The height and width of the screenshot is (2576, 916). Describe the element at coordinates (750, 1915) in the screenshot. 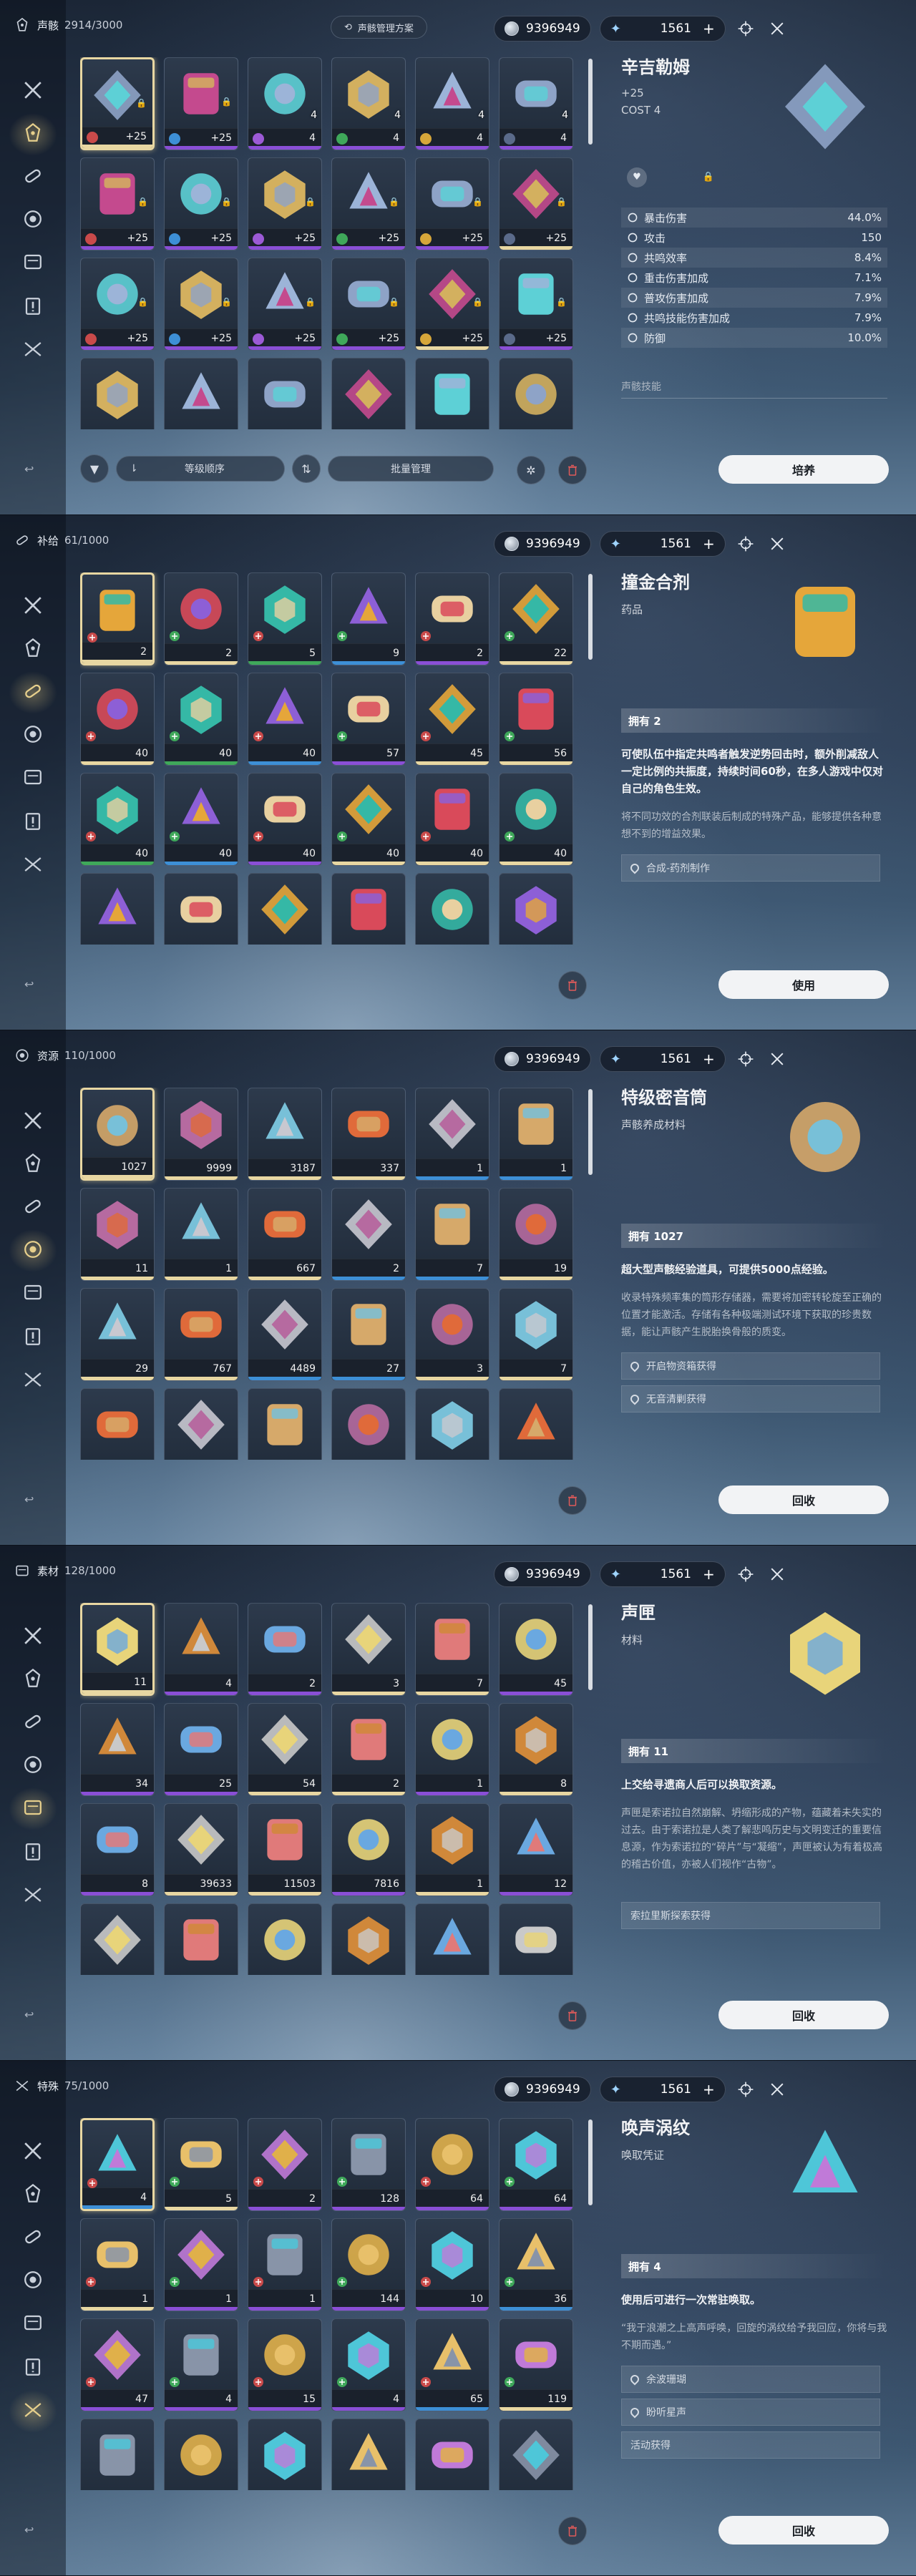

I see `source-row: 索拉里斯探索获得` at that location.